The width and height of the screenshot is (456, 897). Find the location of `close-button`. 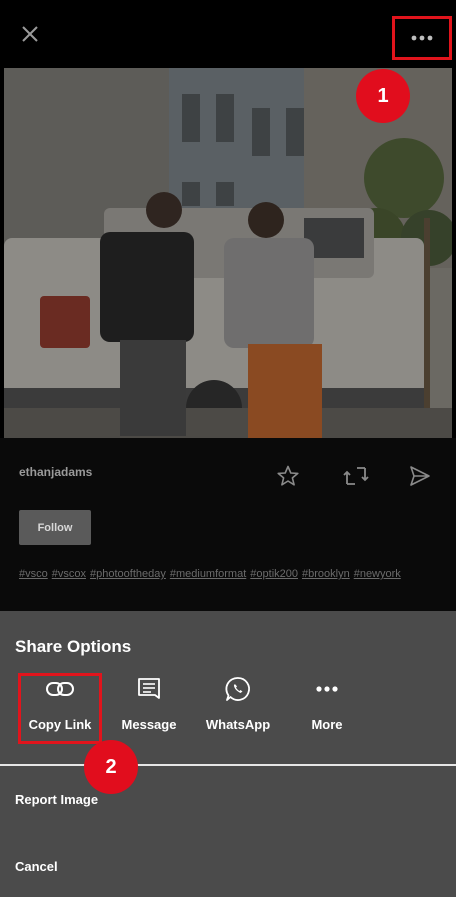

close-button is located at coordinates (30, 34).